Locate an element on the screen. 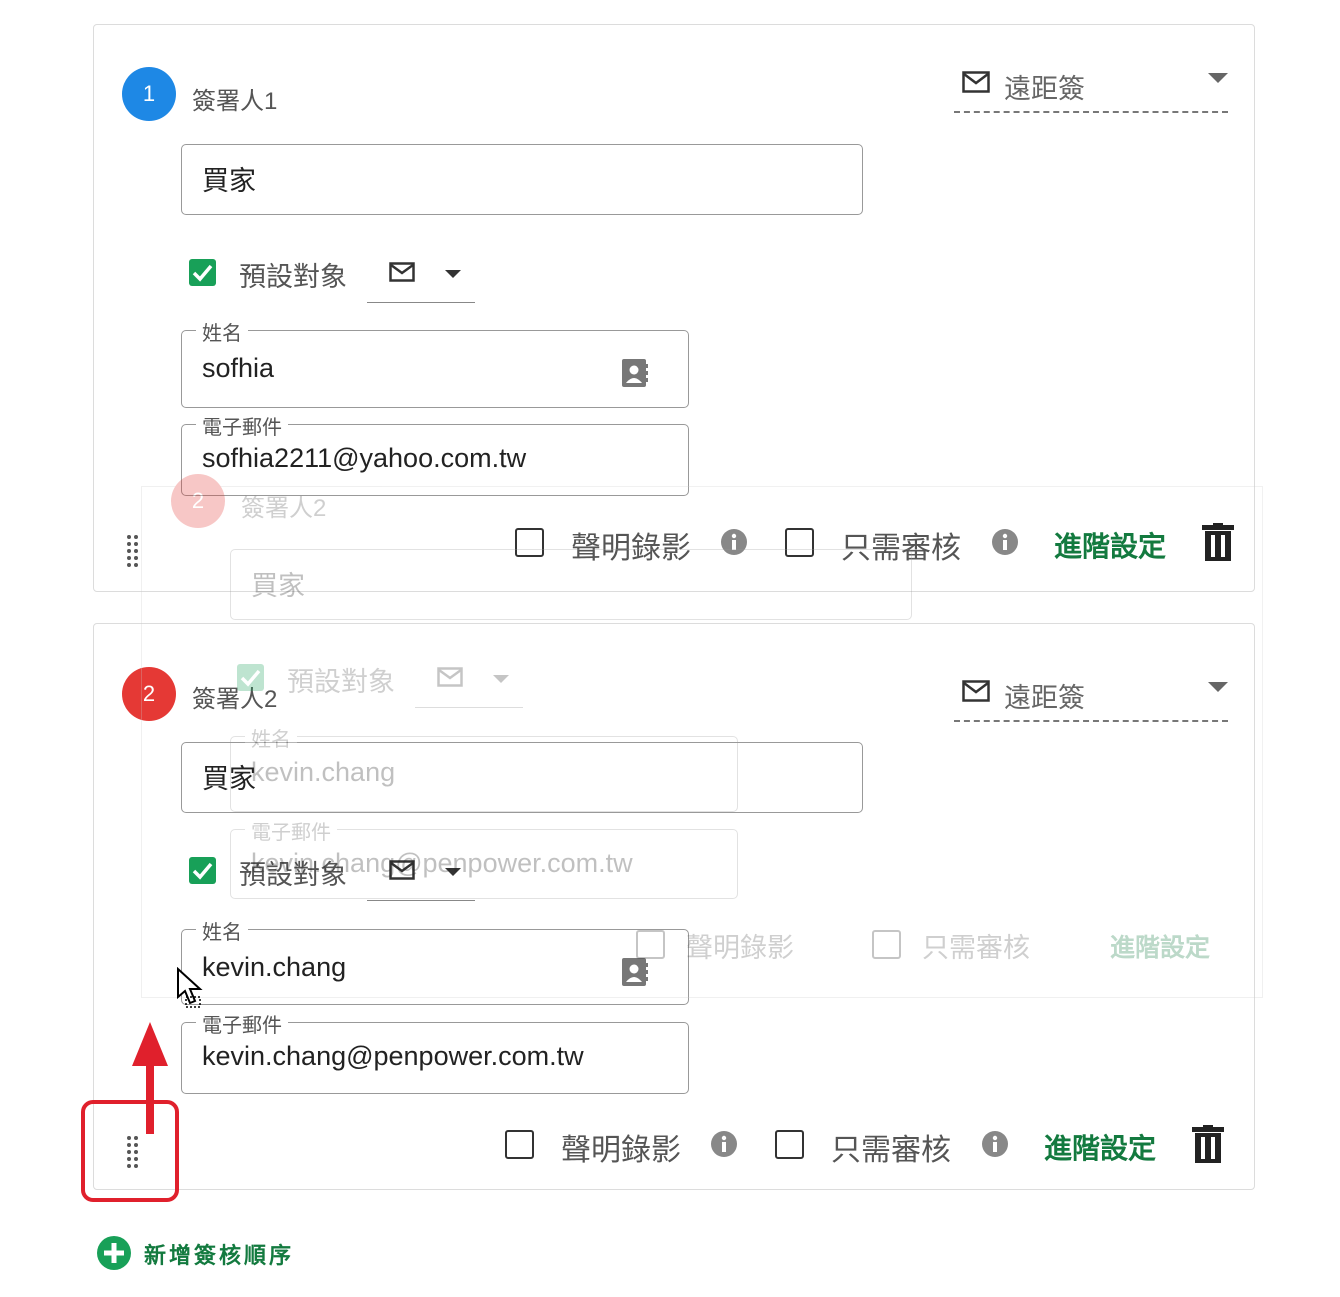  name-field: 姓名 kevin.chang is located at coordinates (435, 960).